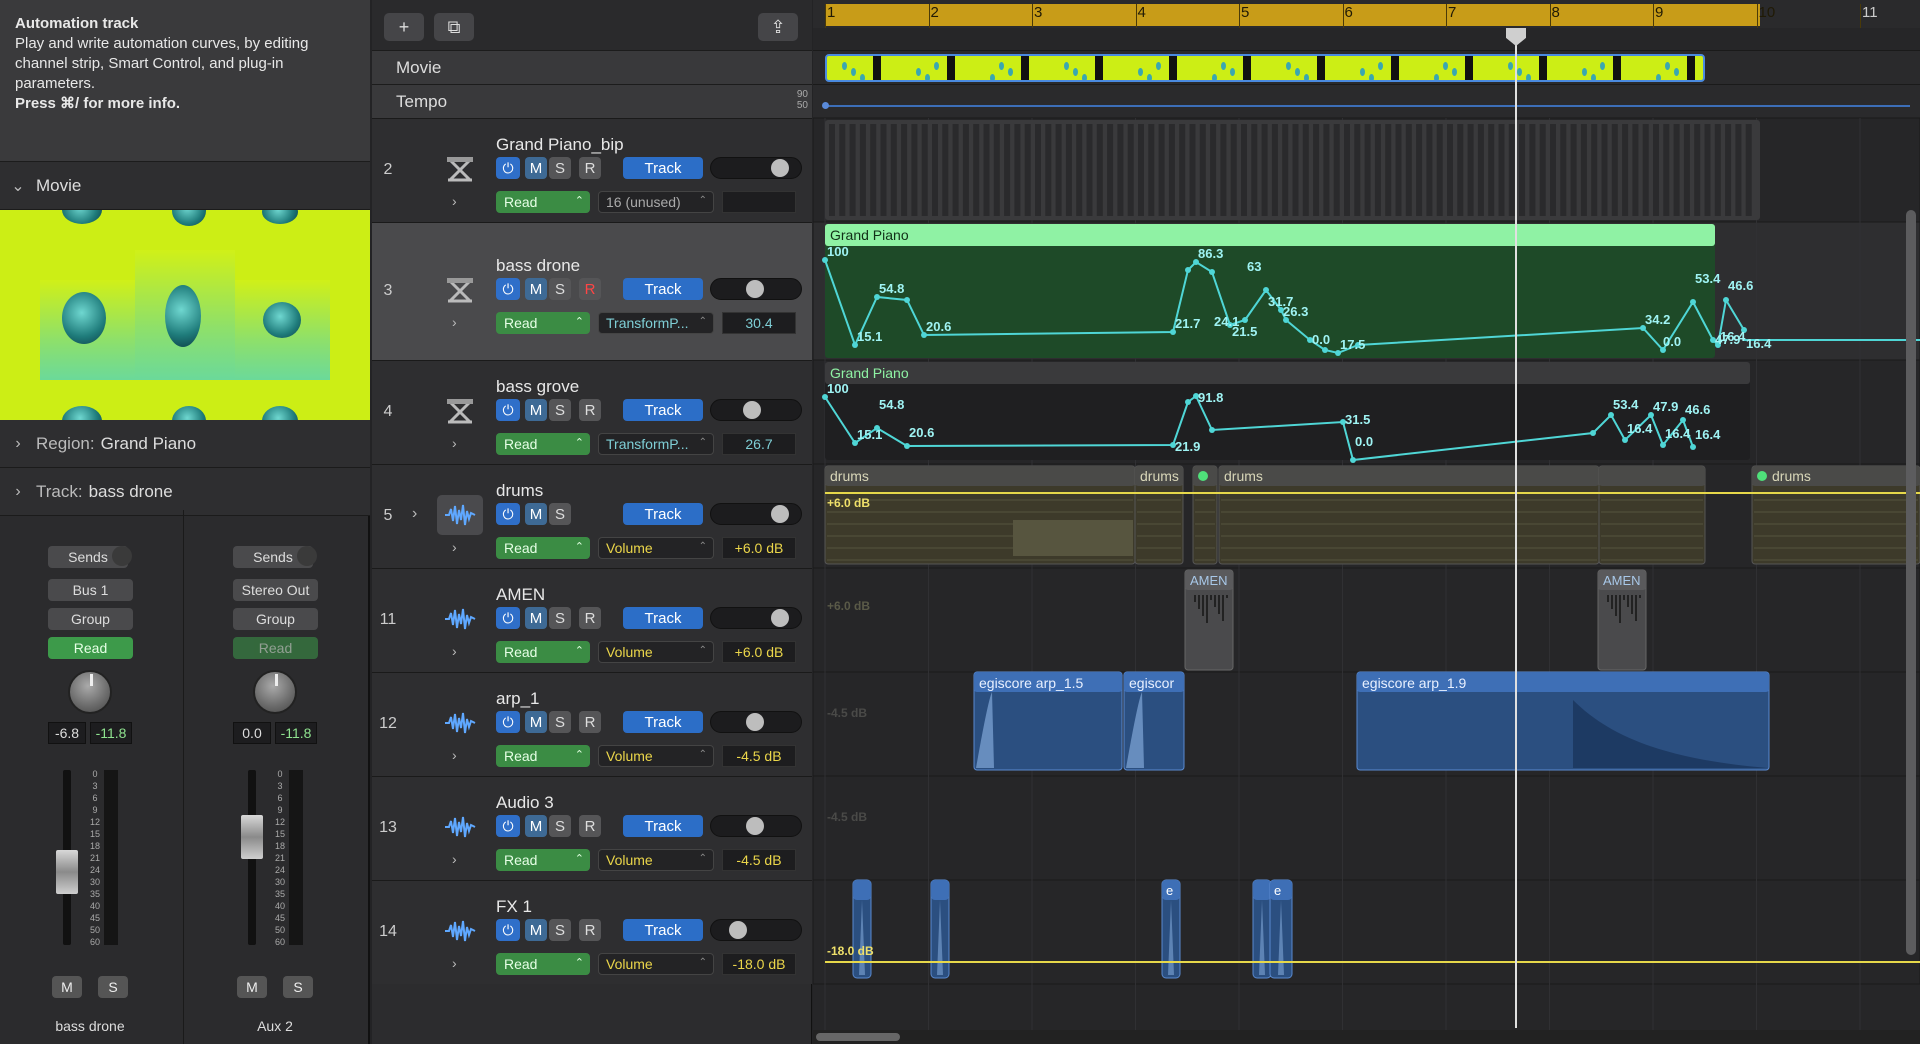  I want to click on track-header-4: 11 AMEN⏻MSR Track › Read Volume +6.0 dB, so click(592, 620).